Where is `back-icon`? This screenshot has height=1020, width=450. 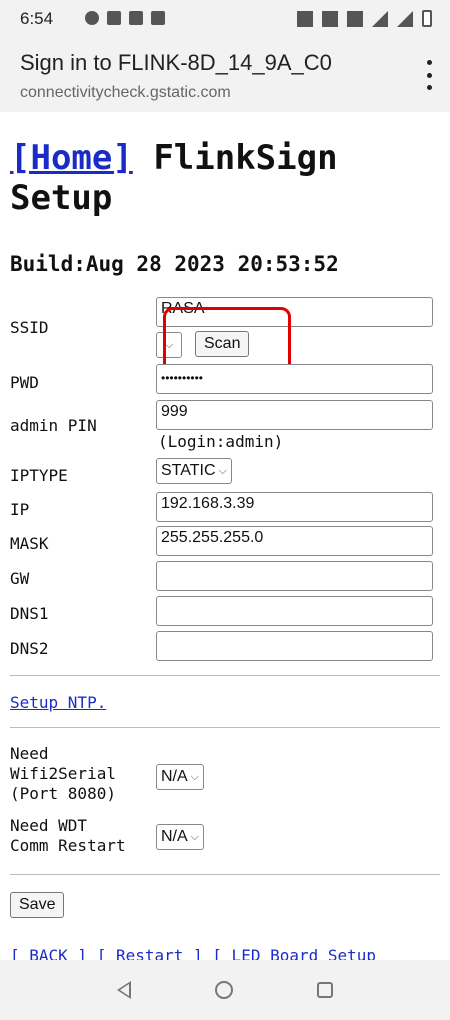 back-icon is located at coordinates (124, 990).